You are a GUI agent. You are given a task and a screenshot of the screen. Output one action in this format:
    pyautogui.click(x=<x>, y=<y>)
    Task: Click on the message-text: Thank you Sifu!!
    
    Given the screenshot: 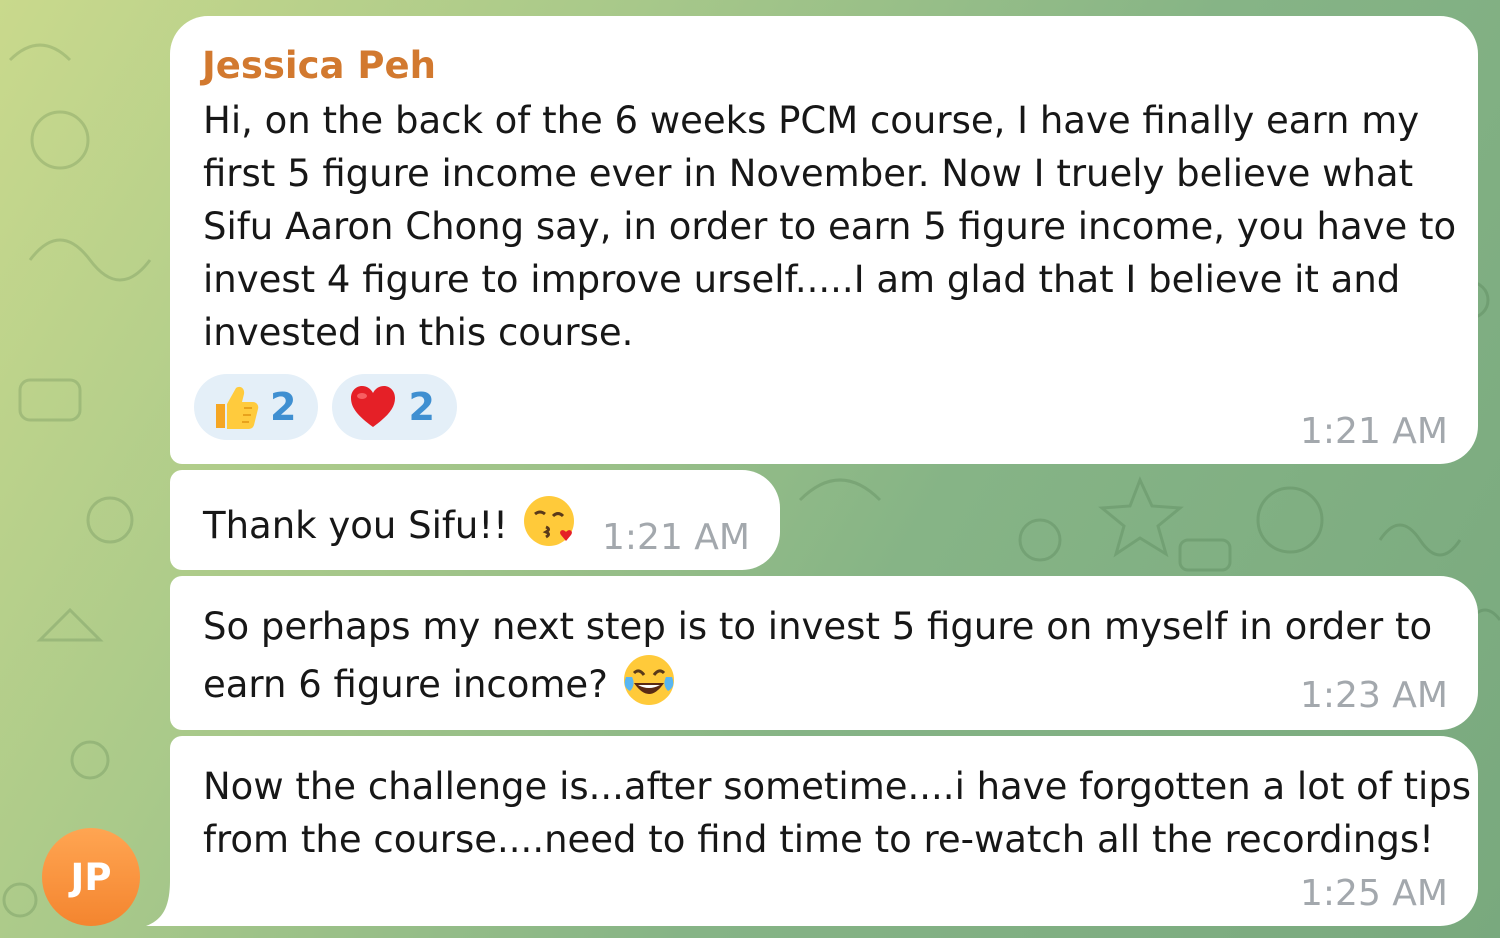 What is the action you would take?
    pyautogui.click(x=389, y=523)
    